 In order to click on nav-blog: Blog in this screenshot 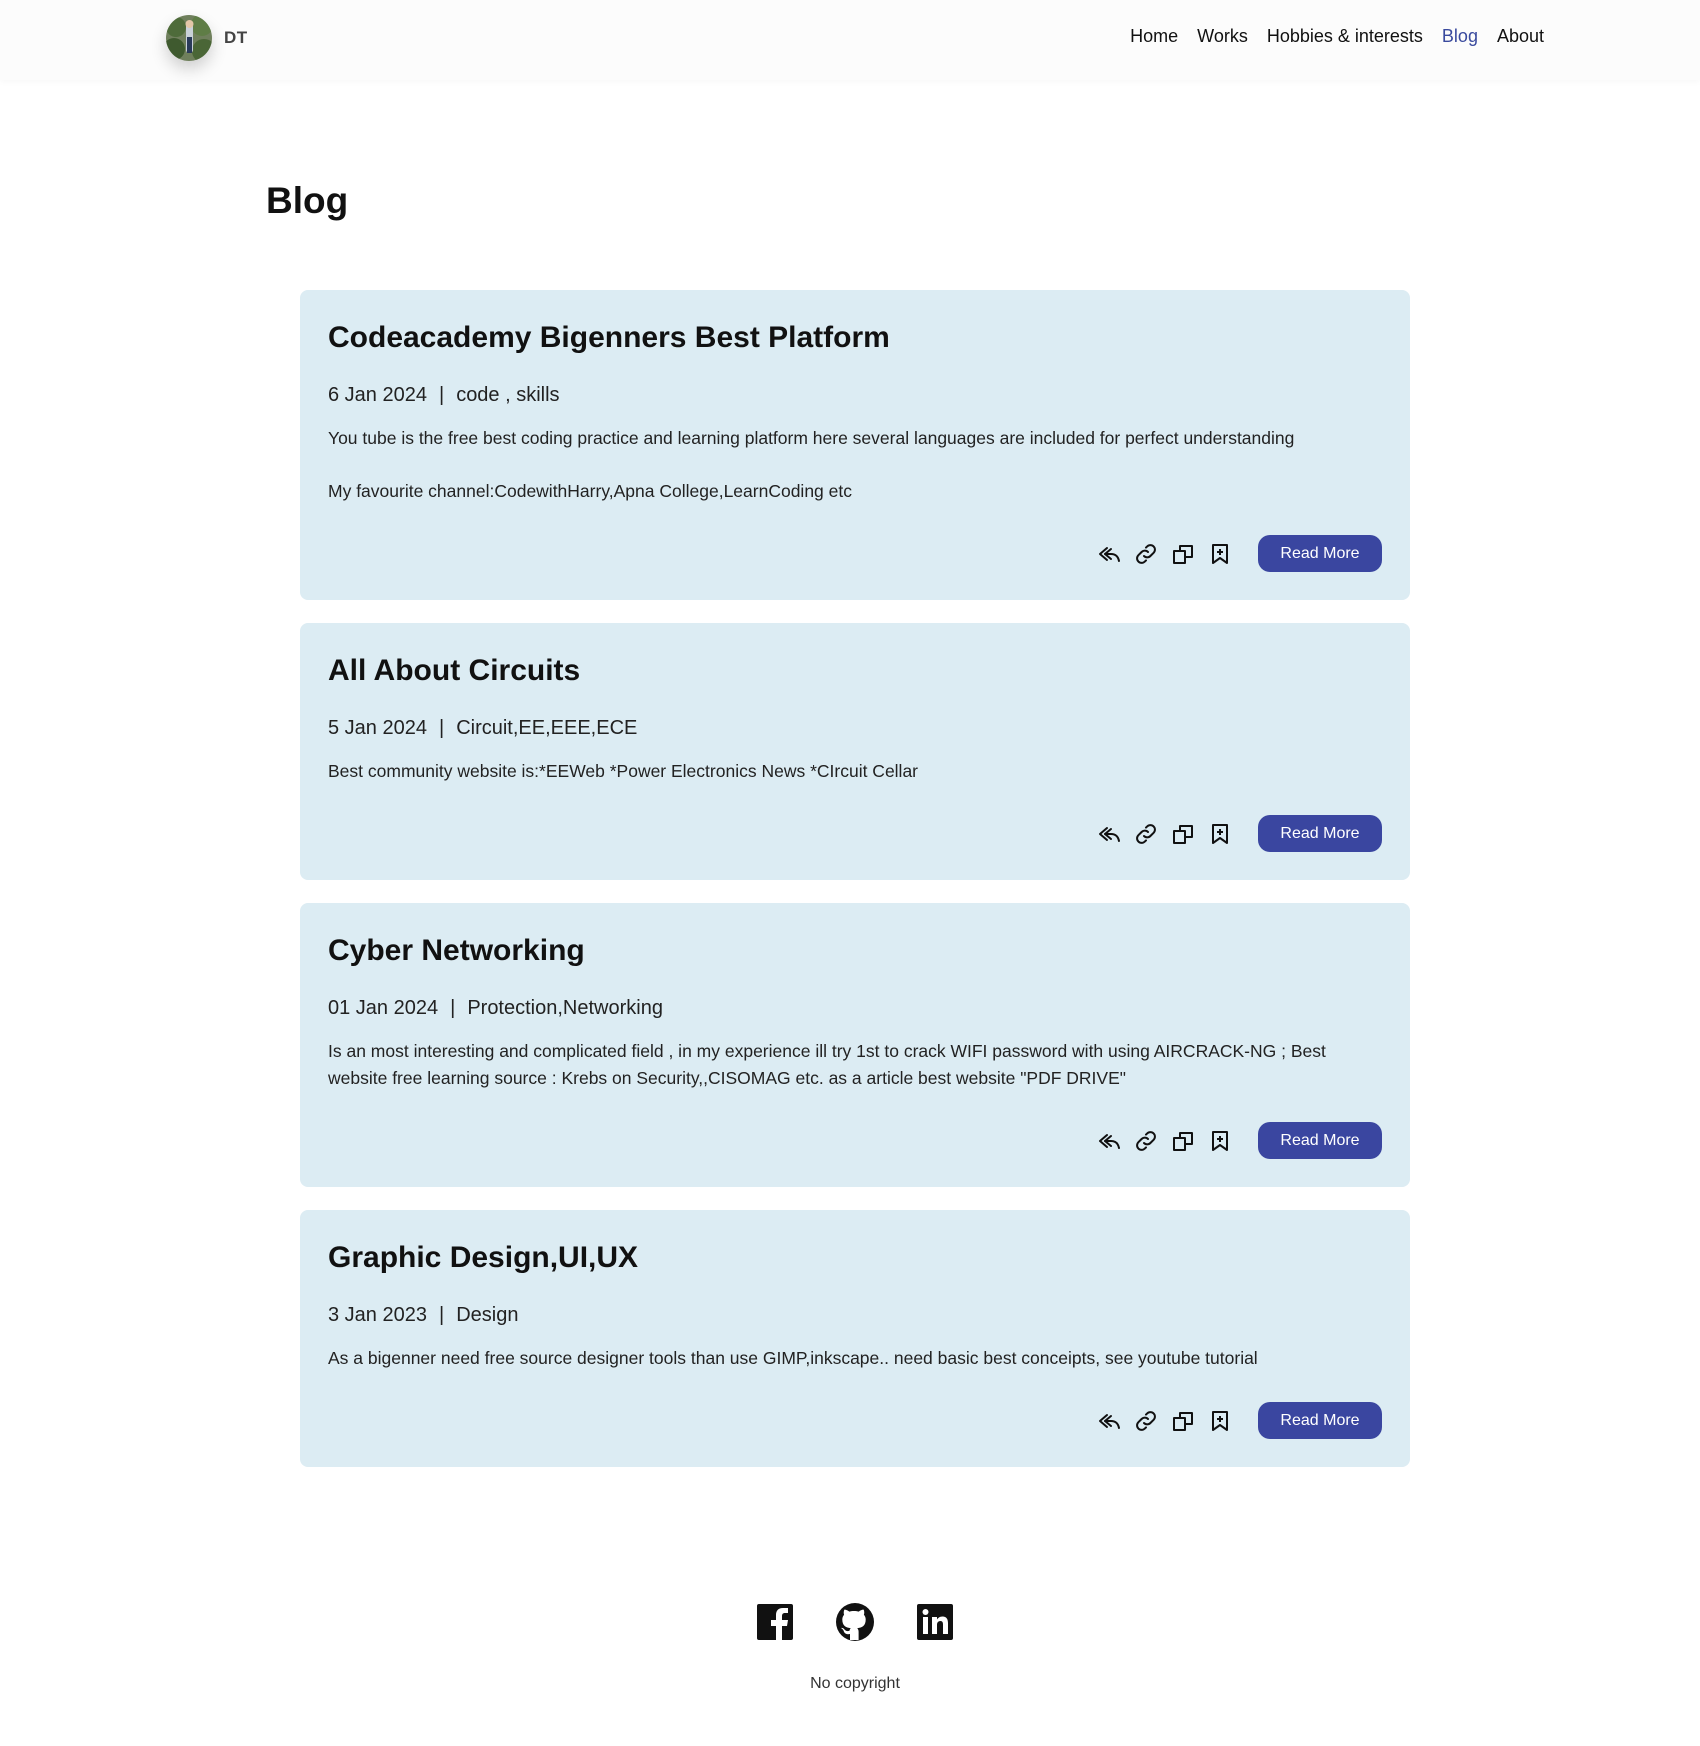, I will do `click(1460, 36)`.